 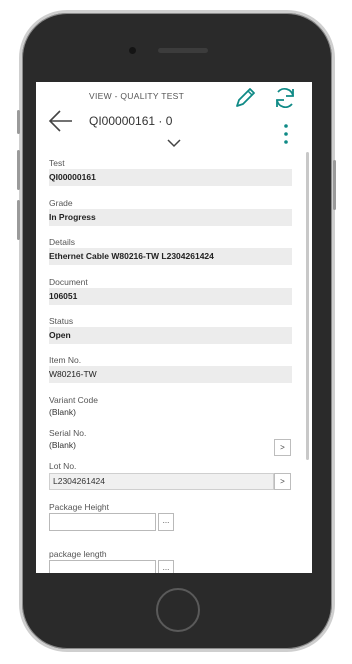 I want to click on back-arrow-icon, so click(x=60, y=121).